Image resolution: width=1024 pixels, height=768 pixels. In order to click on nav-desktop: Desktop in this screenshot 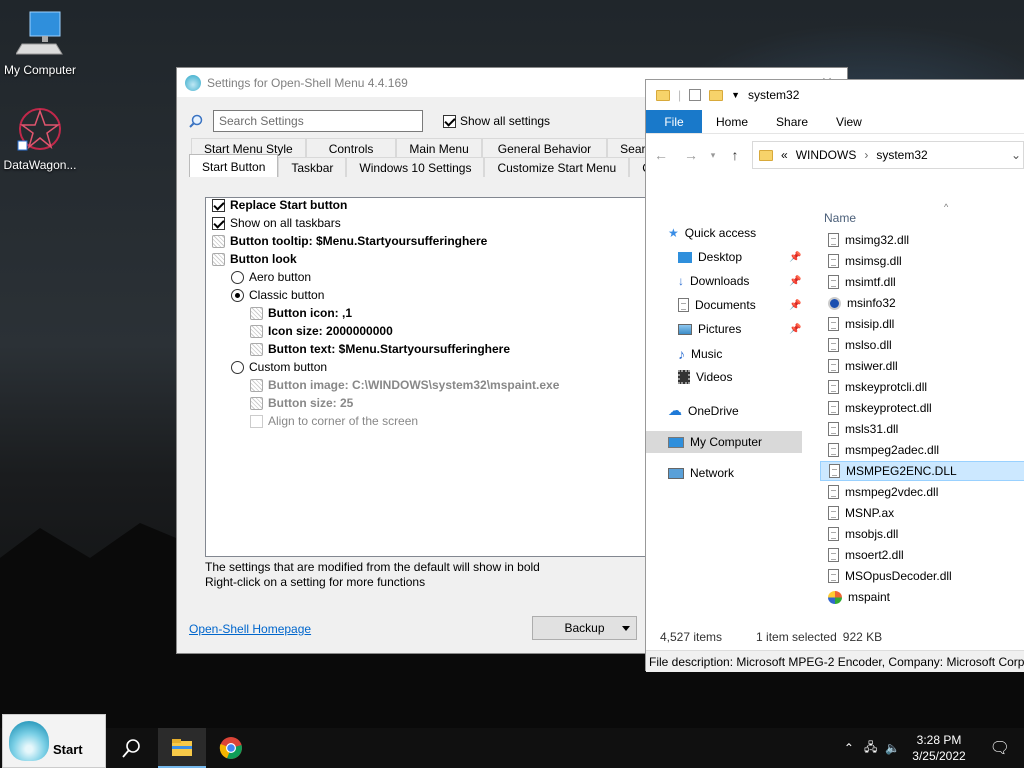, I will do `click(710, 257)`.